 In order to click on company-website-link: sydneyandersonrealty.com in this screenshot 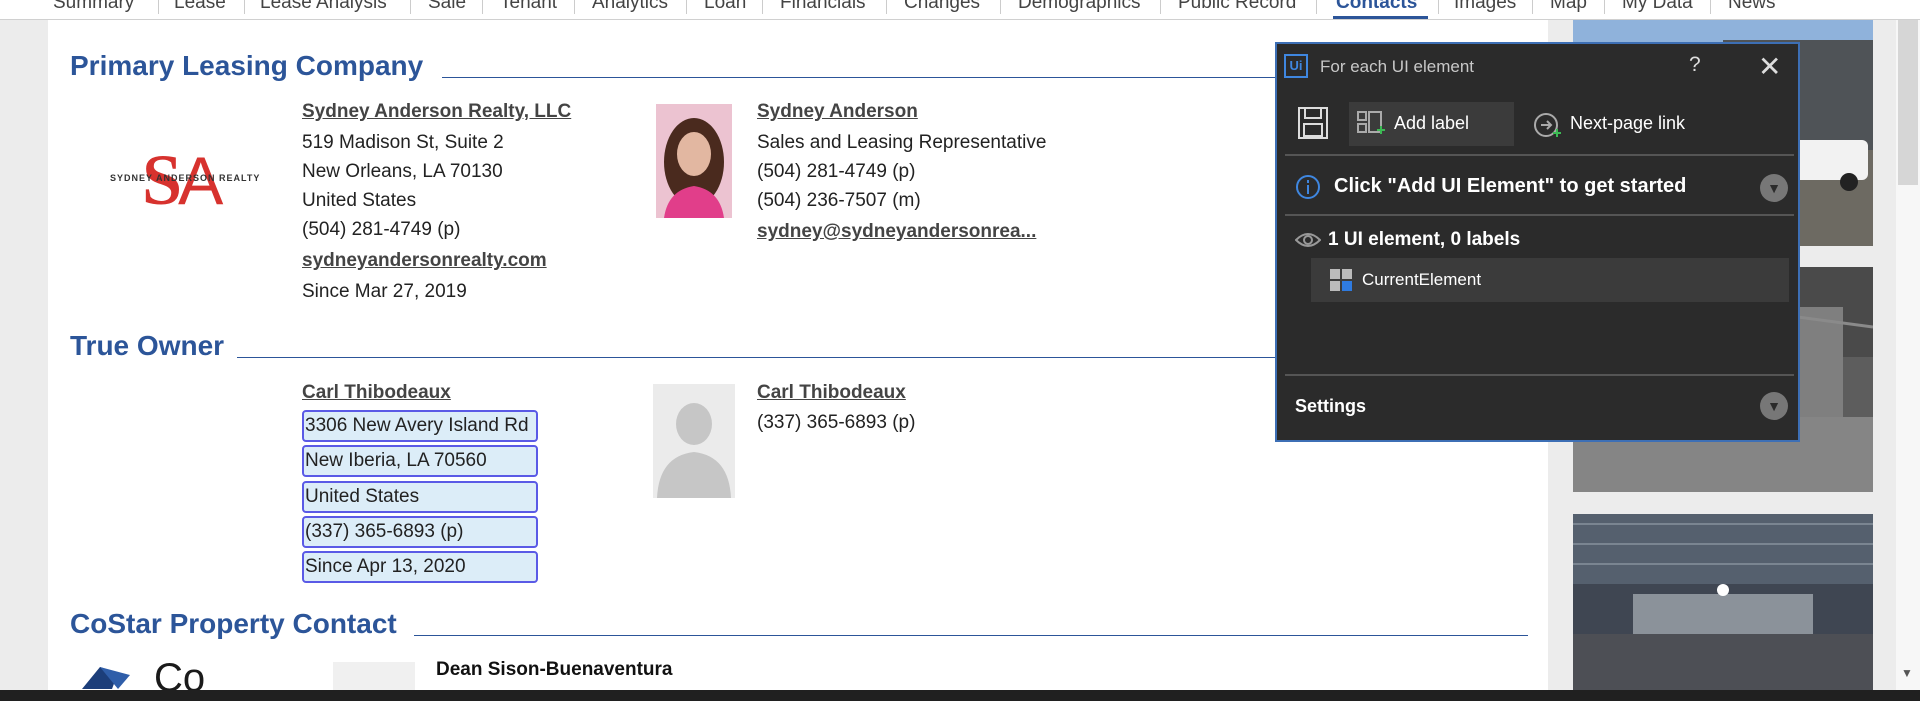, I will do `click(424, 261)`.